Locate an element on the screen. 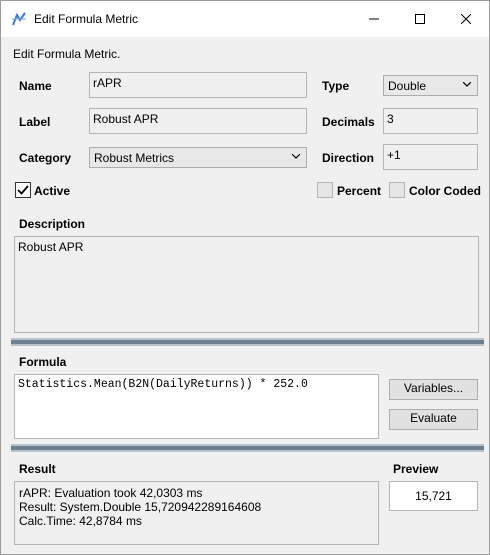  type-label: Type is located at coordinates (336, 86).